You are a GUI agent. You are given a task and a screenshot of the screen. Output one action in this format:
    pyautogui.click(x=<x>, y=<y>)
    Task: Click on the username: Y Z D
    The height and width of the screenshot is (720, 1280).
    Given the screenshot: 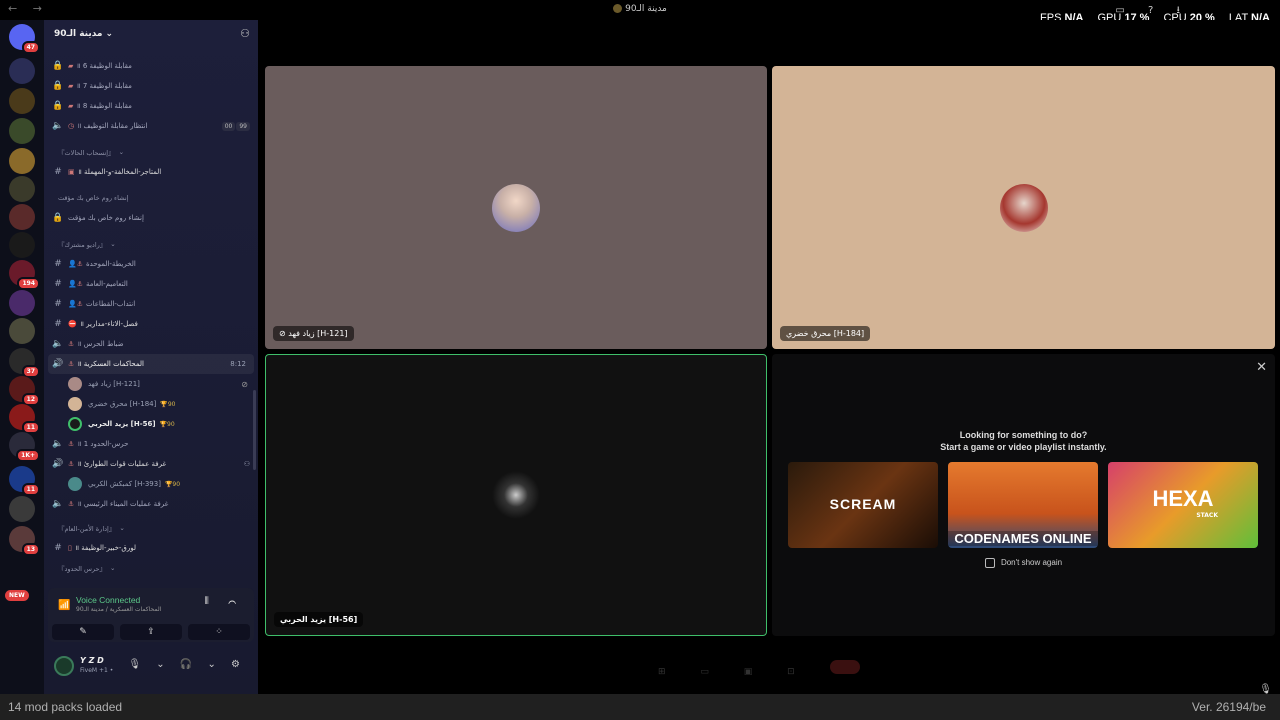 What is the action you would take?
    pyautogui.click(x=92, y=660)
    